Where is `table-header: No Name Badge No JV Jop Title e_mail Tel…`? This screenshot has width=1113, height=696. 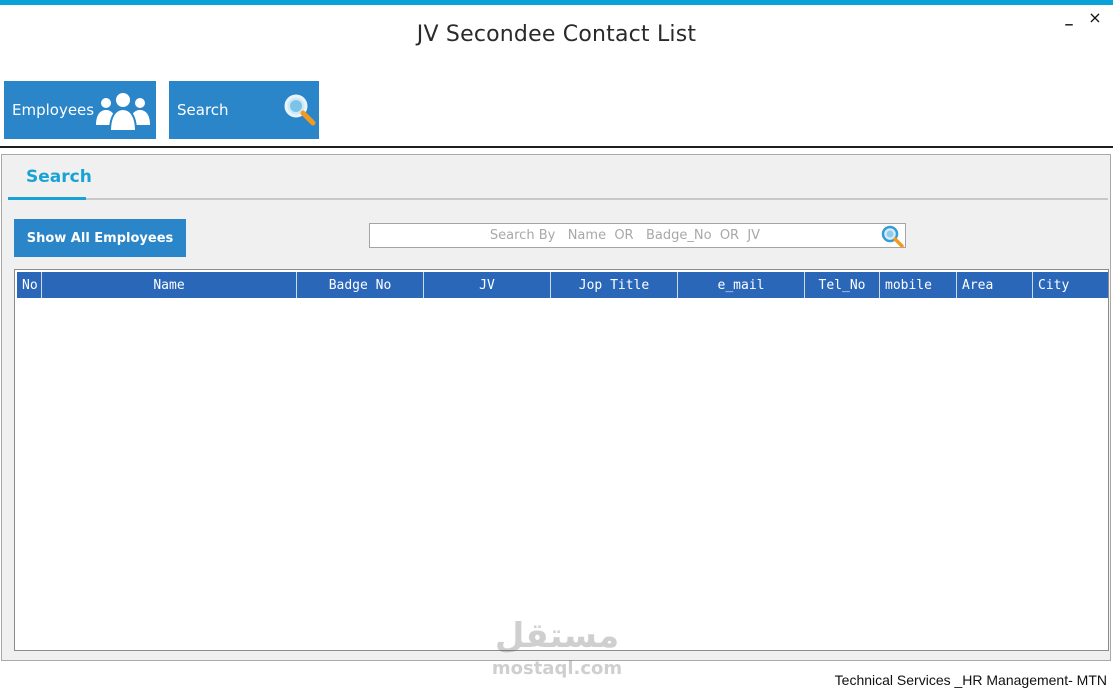 table-header: No Name Badge No JV Jop Title e_mail Tel… is located at coordinates (562, 285).